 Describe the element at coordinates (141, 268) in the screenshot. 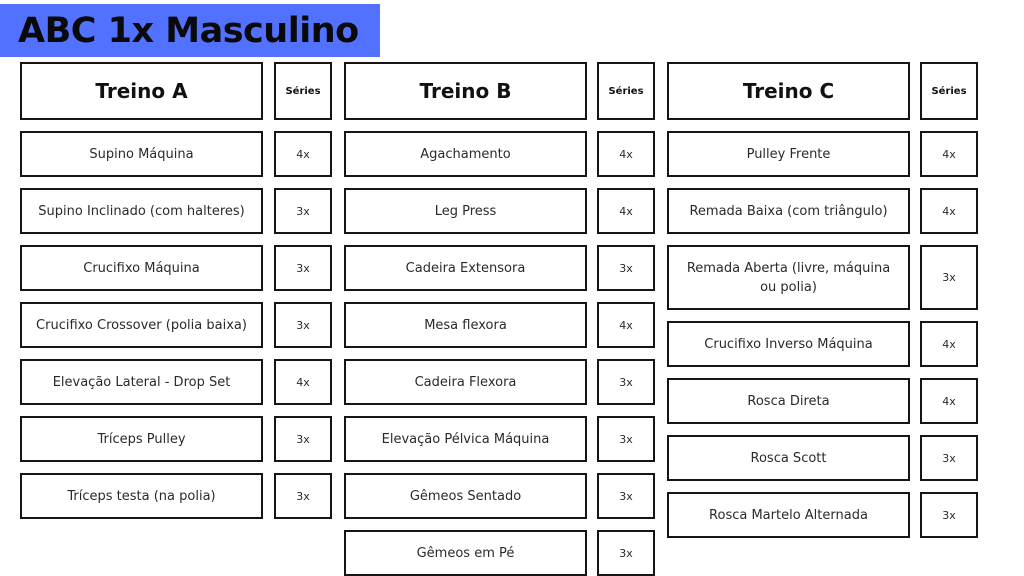

I see `exercise-name: Crucifixo Máquina` at that location.